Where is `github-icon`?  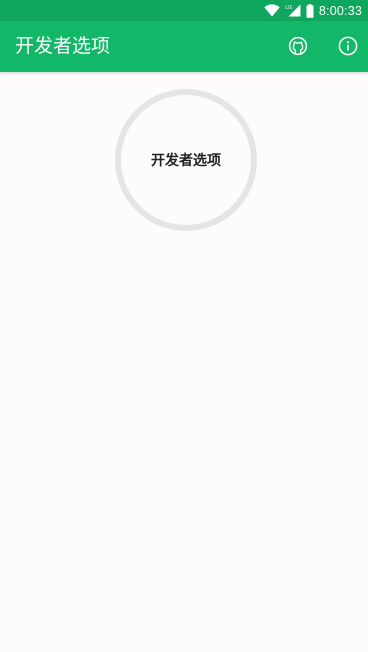 github-icon is located at coordinates (298, 46).